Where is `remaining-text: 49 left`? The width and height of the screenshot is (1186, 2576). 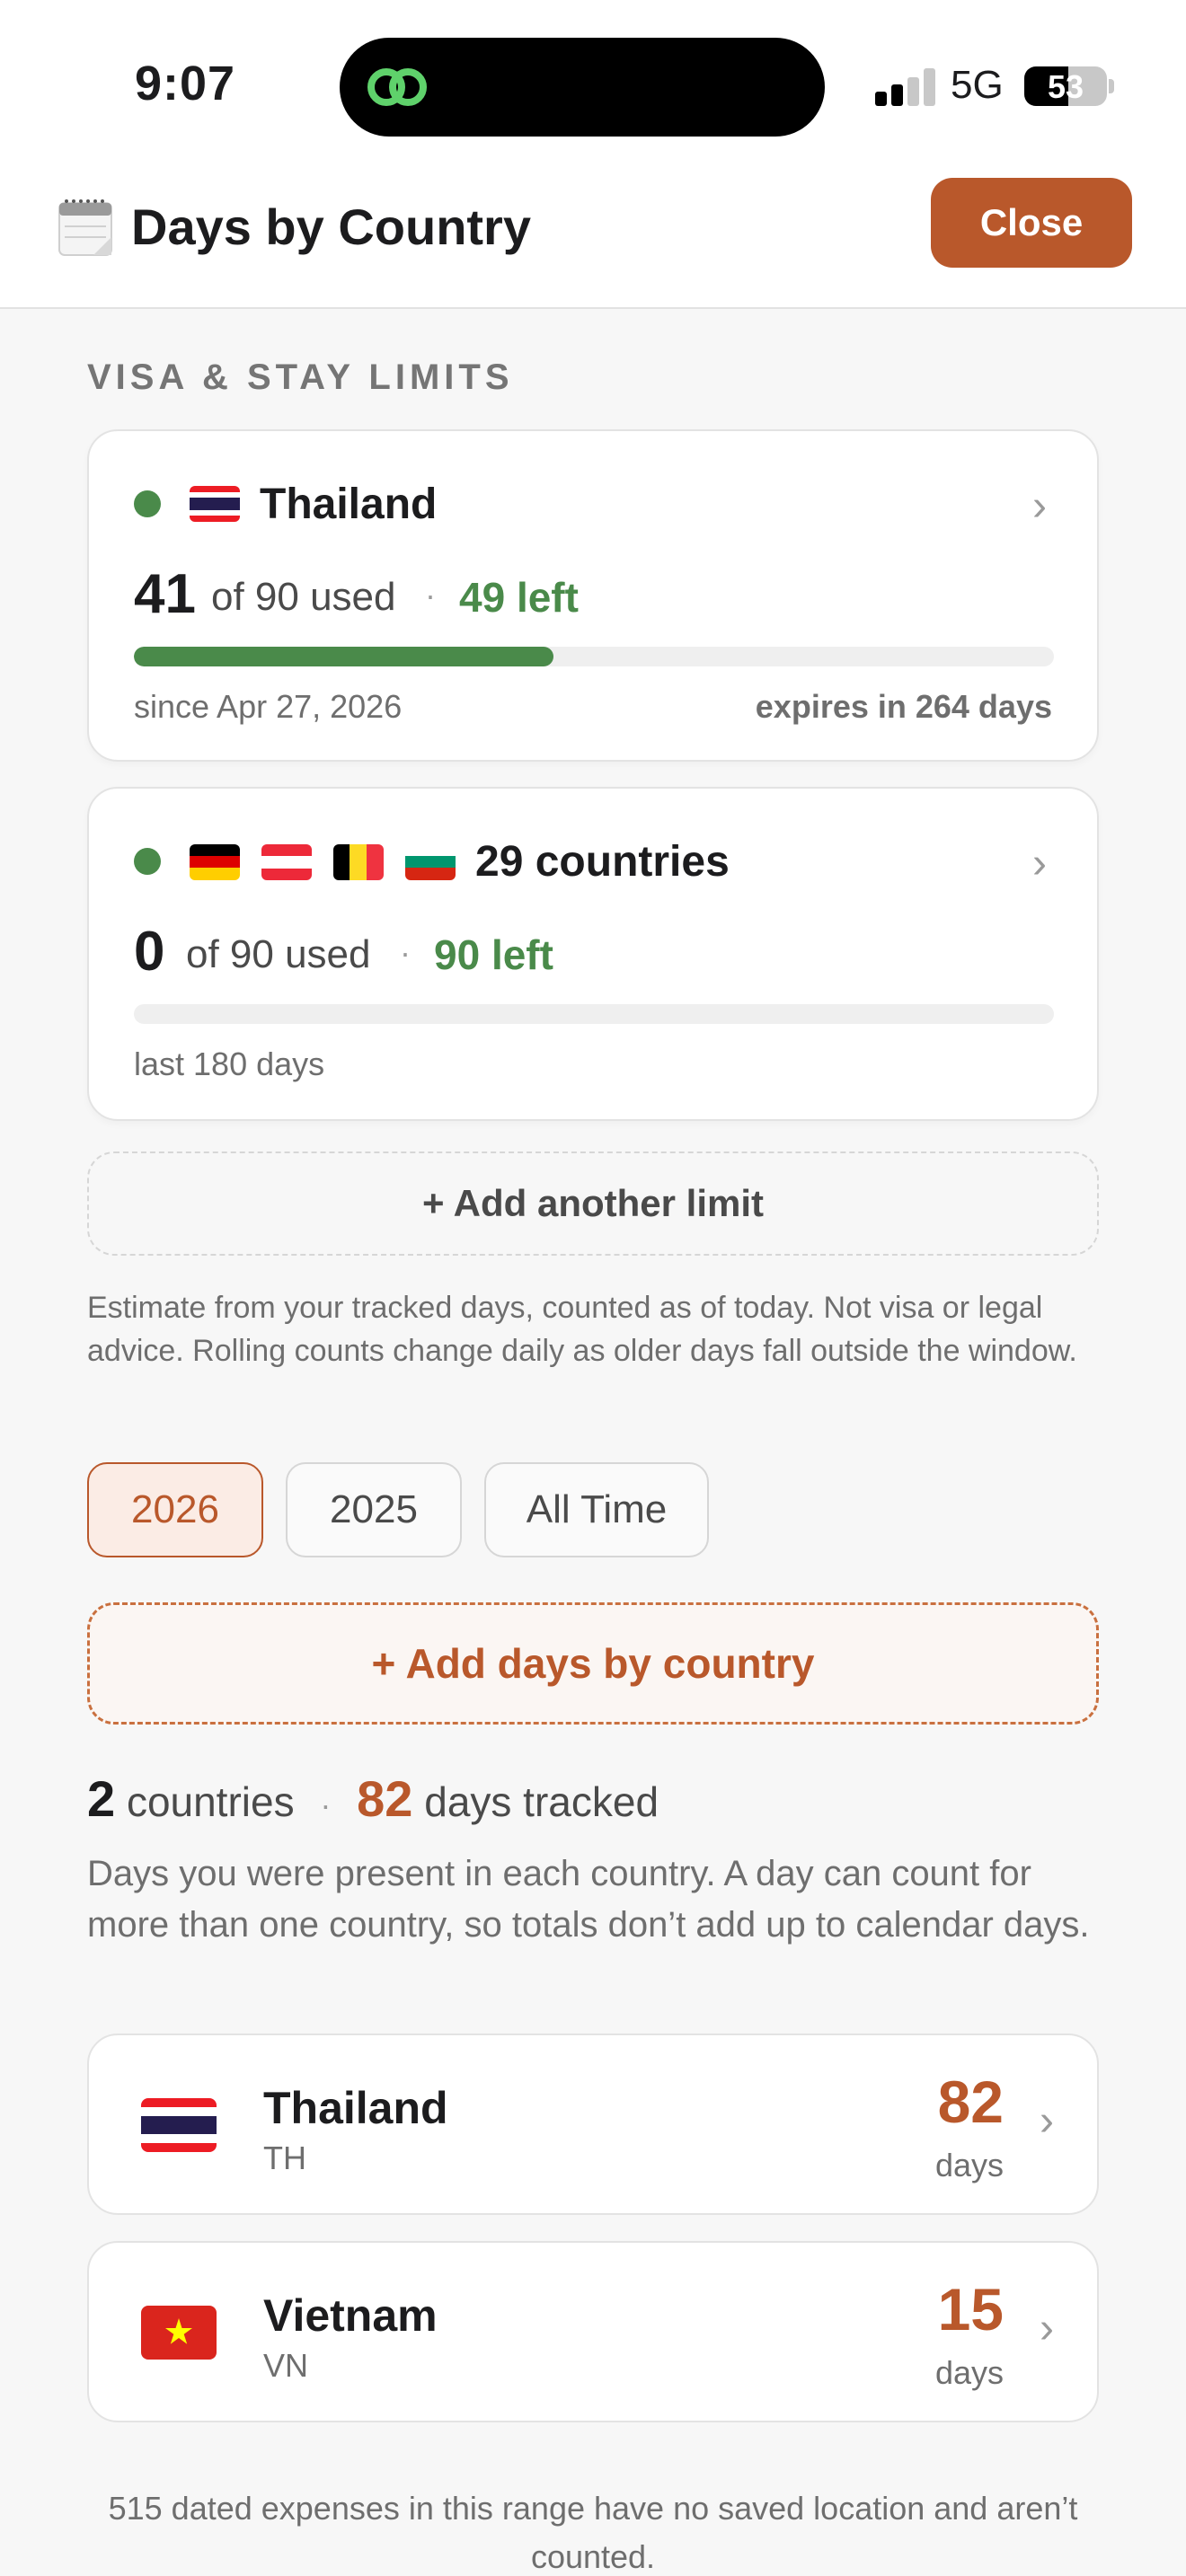 remaining-text: 49 left is located at coordinates (519, 597).